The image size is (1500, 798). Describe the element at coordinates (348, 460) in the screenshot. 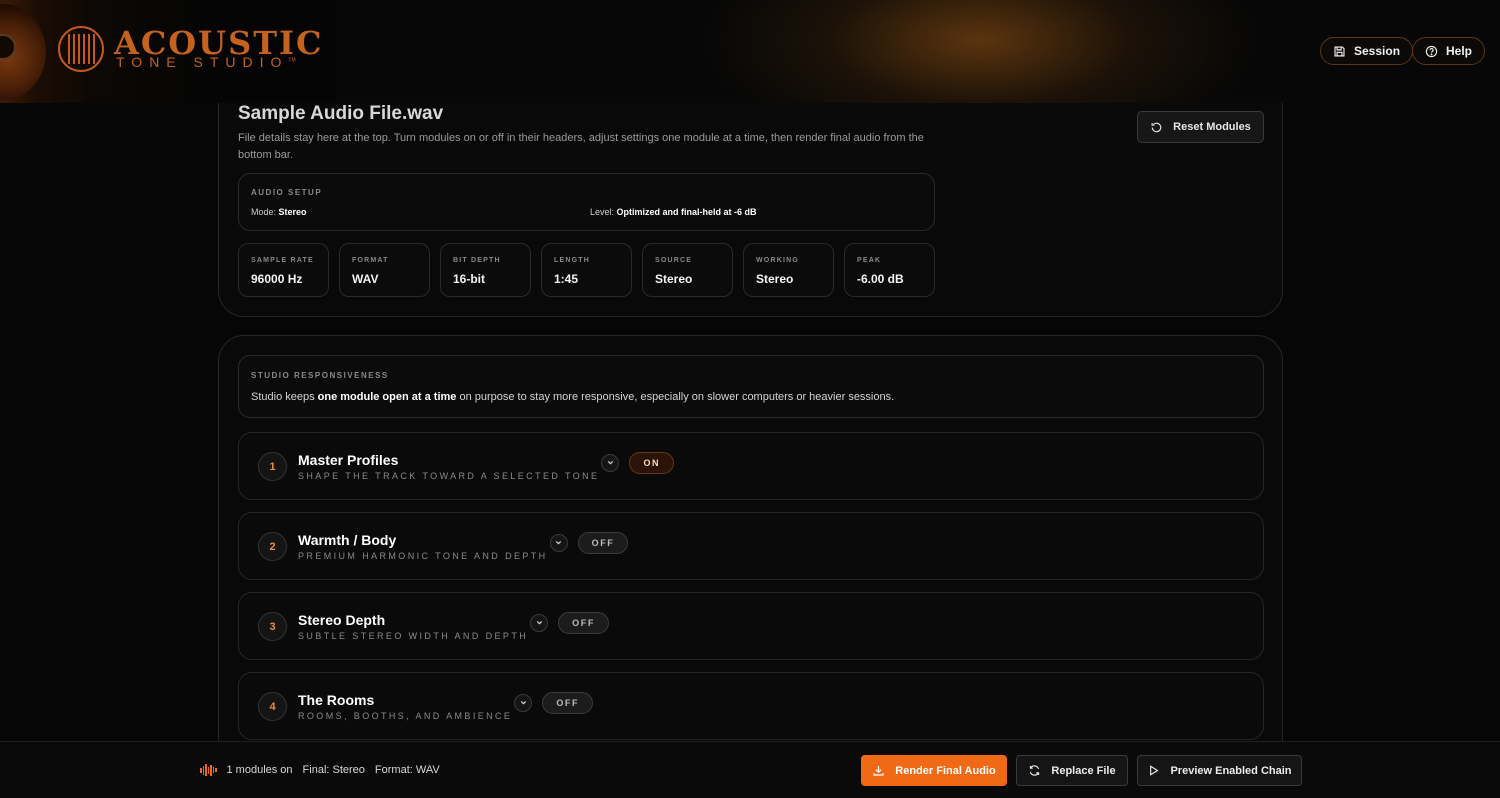

I see `module-title: Master Profiles` at that location.